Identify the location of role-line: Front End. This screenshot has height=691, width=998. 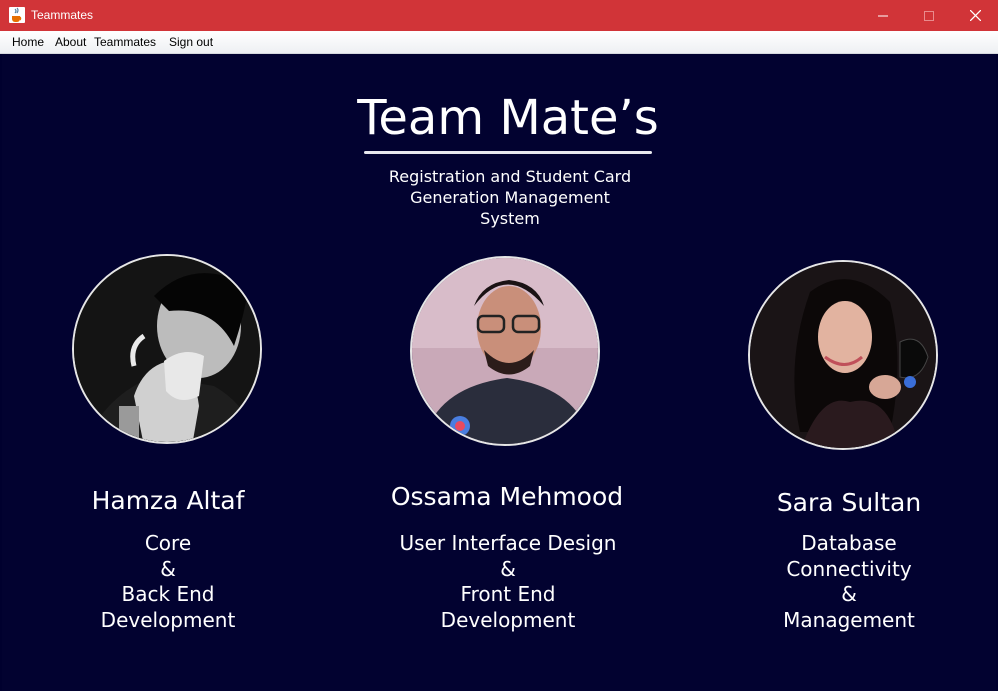
(508, 594).